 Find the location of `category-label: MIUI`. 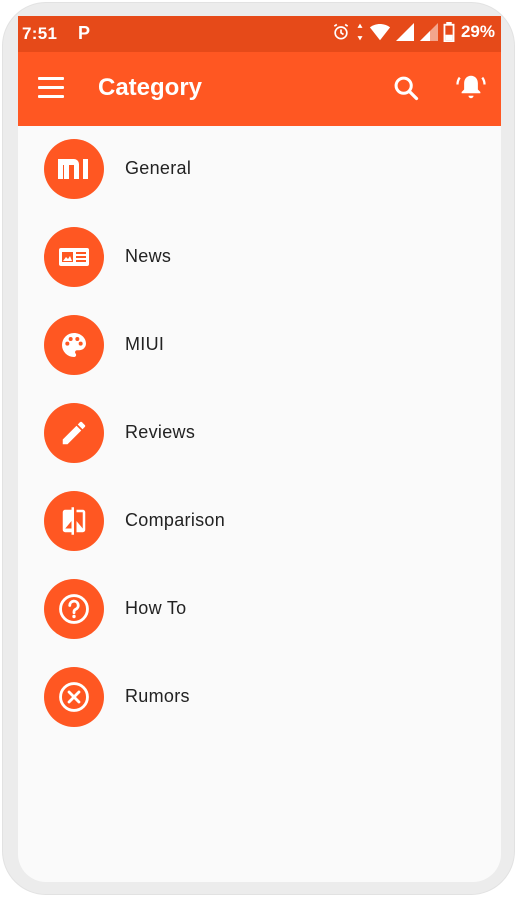

category-label: MIUI is located at coordinates (145, 344).